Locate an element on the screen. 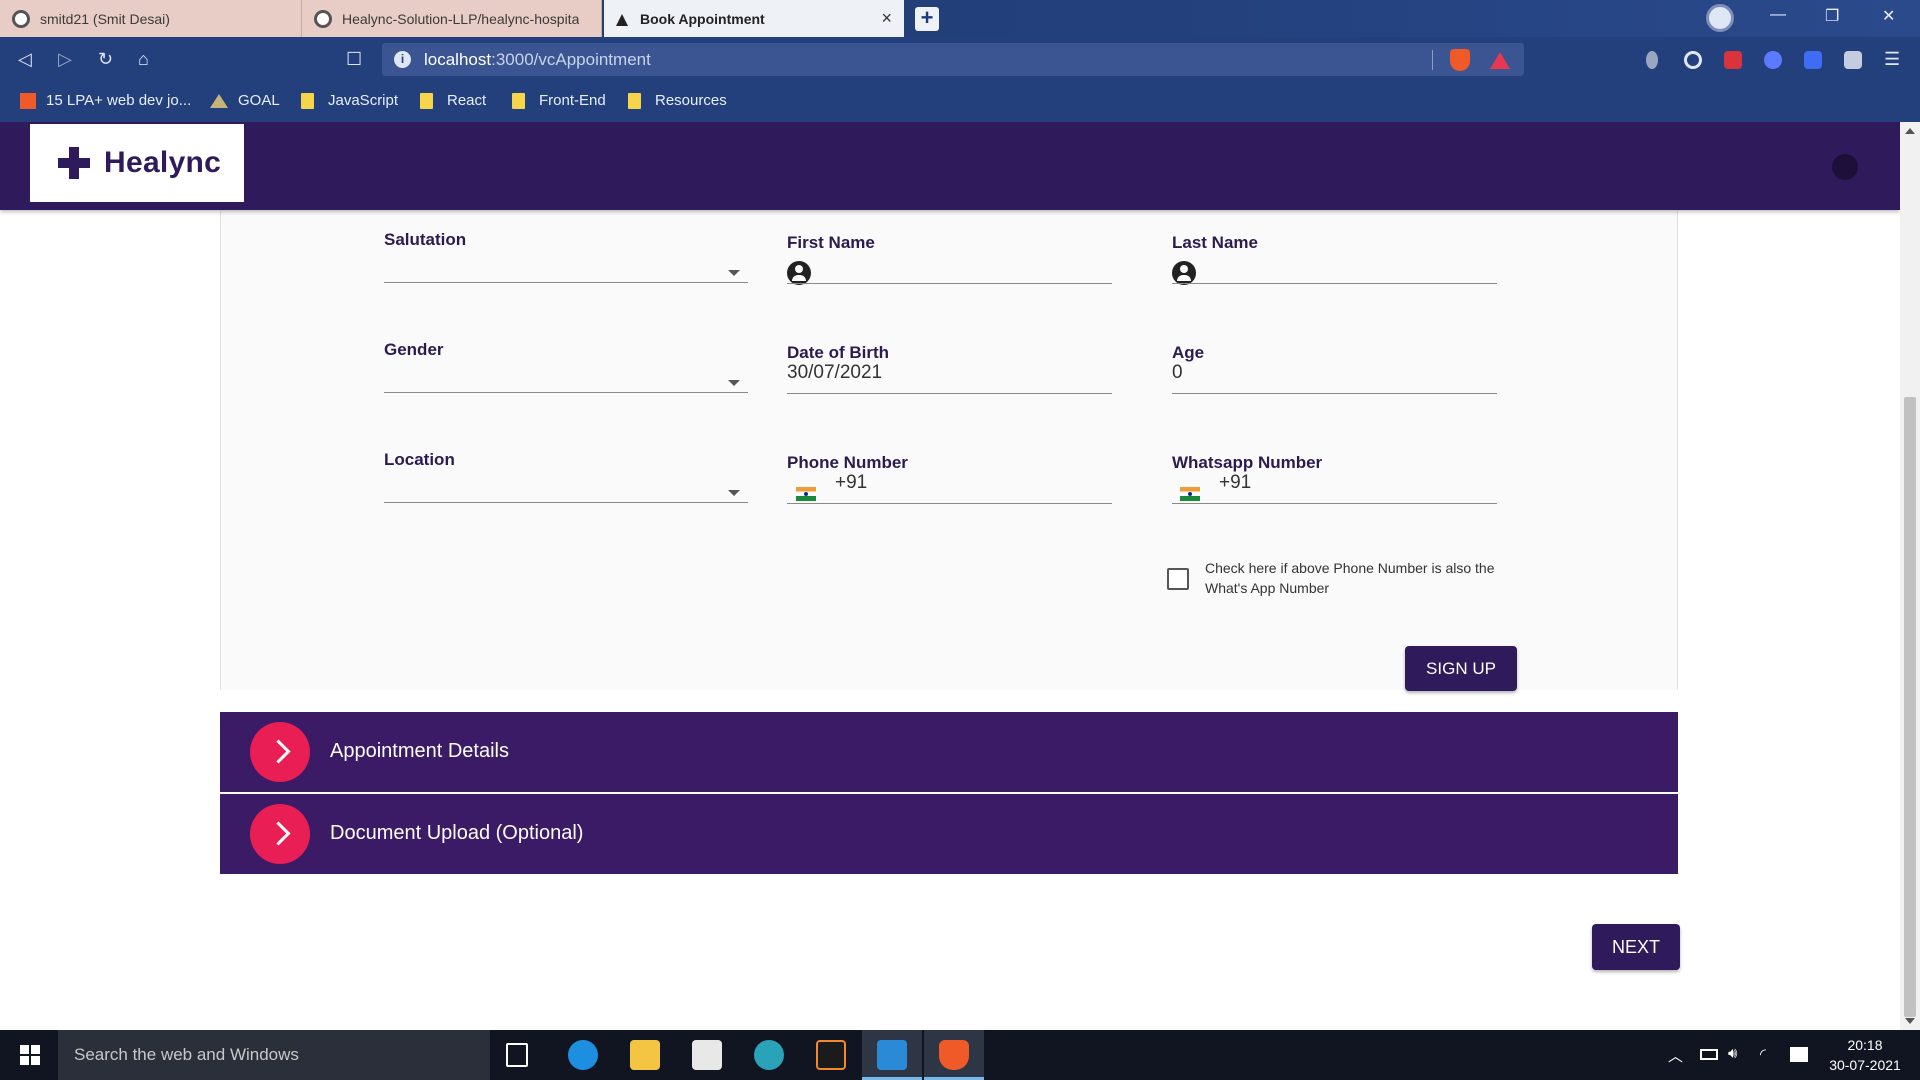 The width and height of the screenshot is (1920, 1080). battery-icon is located at coordinates (1709, 1054).